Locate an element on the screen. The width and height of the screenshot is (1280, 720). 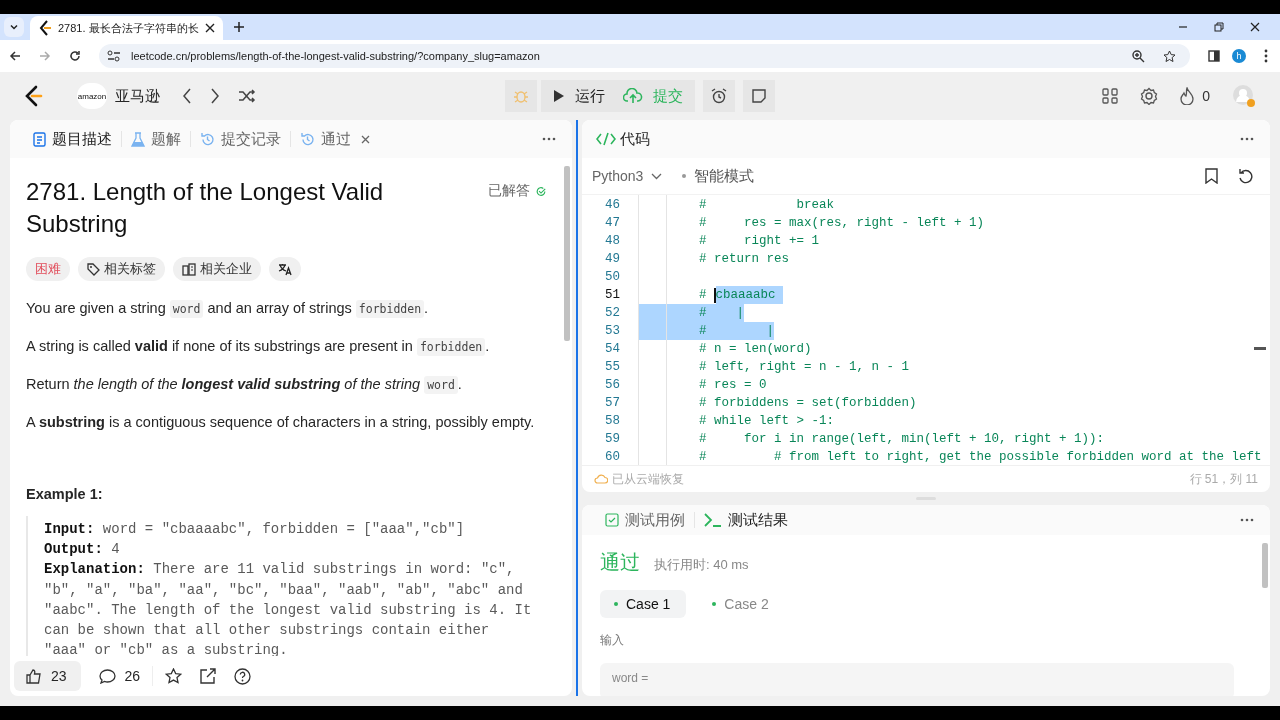
comments-button: 26 is located at coordinates (119, 676).